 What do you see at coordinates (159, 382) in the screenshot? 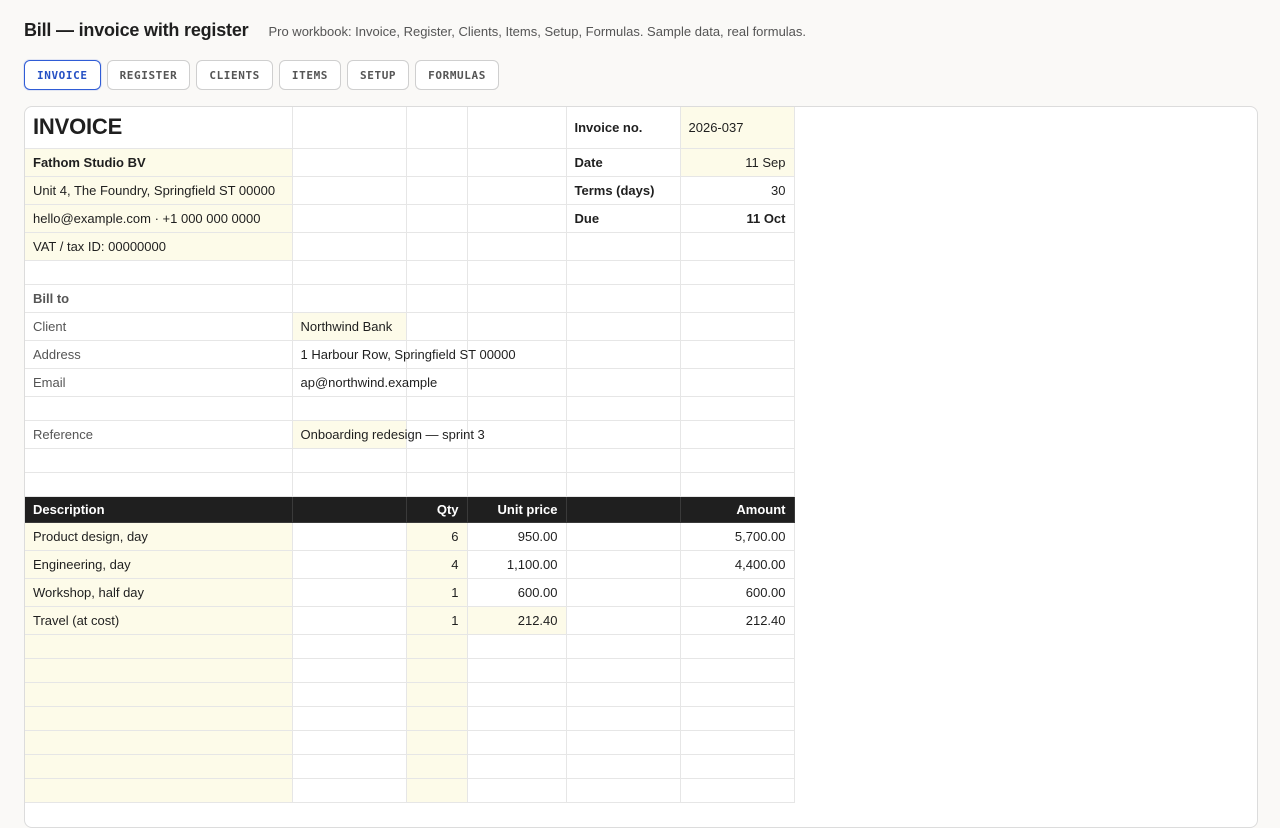
I see `email-label: Email` at bounding box center [159, 382].